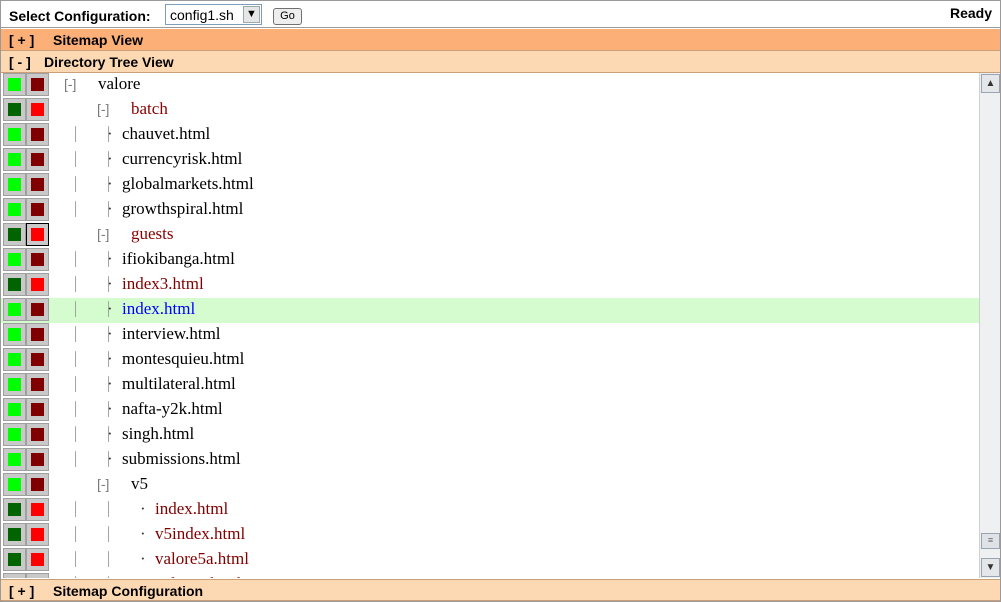  I want to click on scroll-up-icon: ▲, so click(990, 83).